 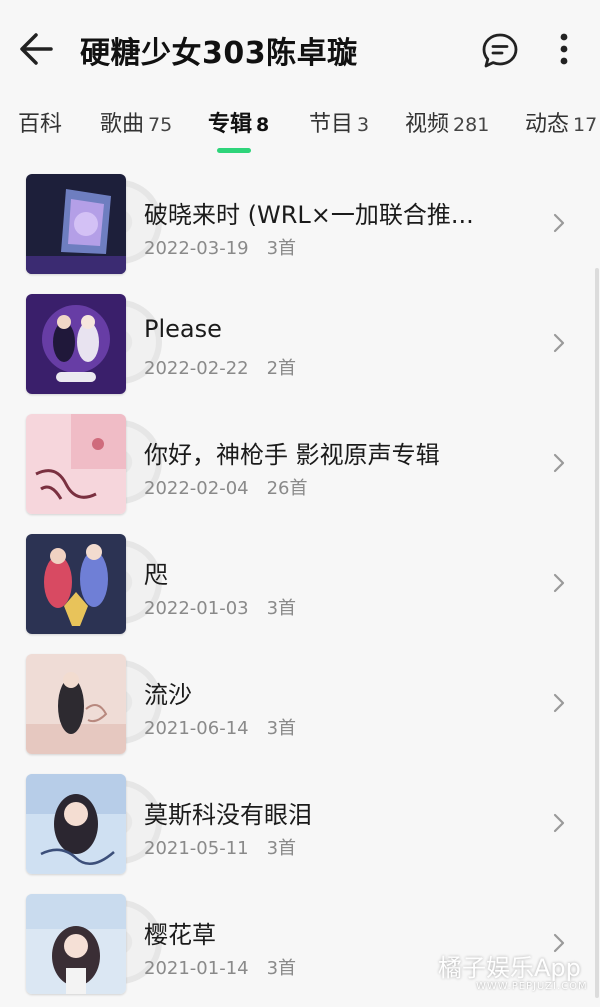 I want to click on tab-label: 节目, so click(x=331, y=124).